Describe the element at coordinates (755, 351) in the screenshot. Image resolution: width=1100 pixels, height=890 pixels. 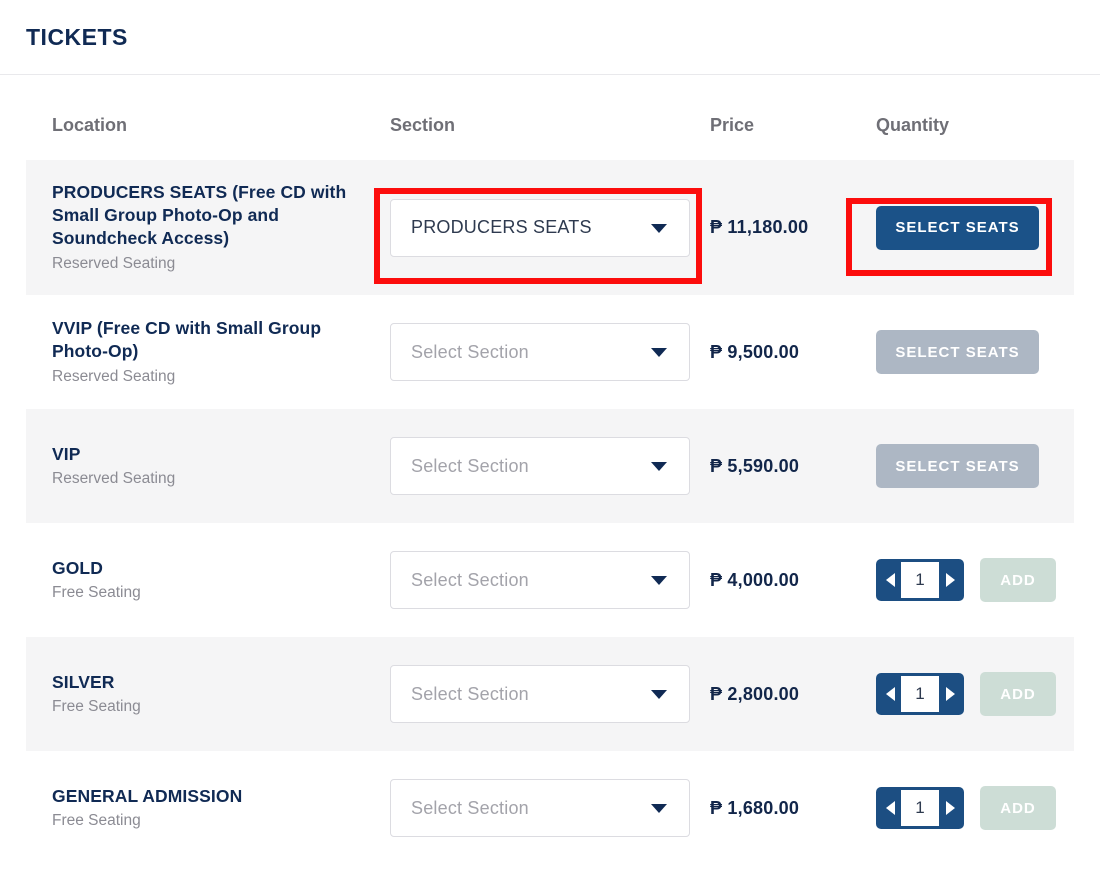
I see `price-cell: ₱ 9,500.00` at that location.